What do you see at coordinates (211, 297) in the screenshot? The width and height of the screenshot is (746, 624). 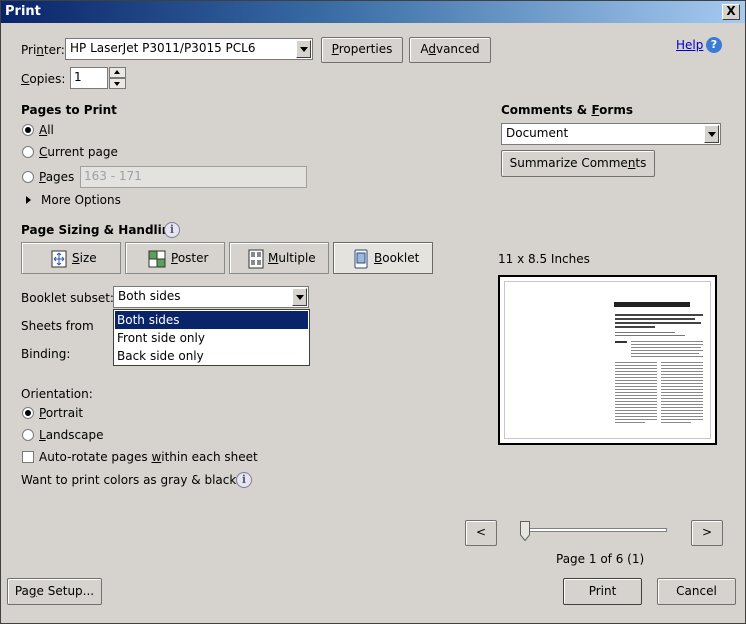 I see `booklet-subset-select: Both sides` at bounding box center [211, 297].